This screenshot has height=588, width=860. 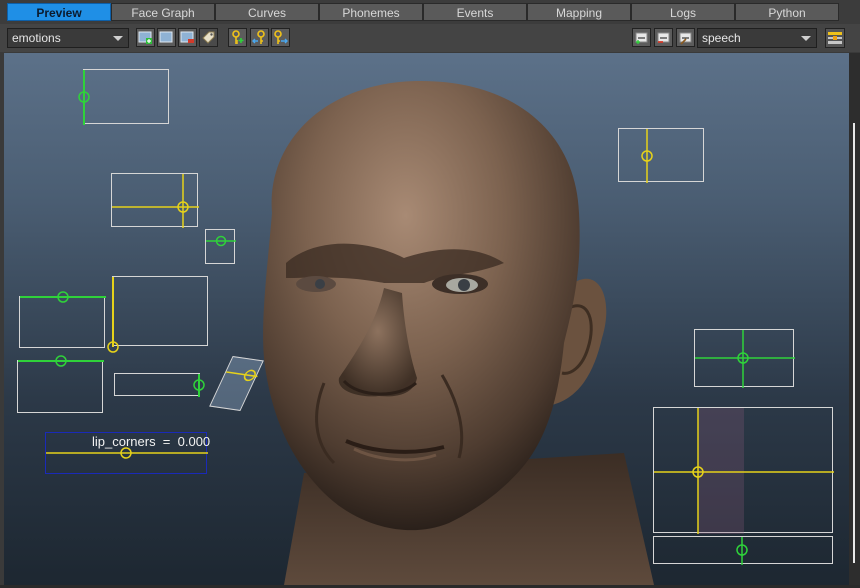 I want to click on tab-mapping: Mapping, so click(x=579, y=12).